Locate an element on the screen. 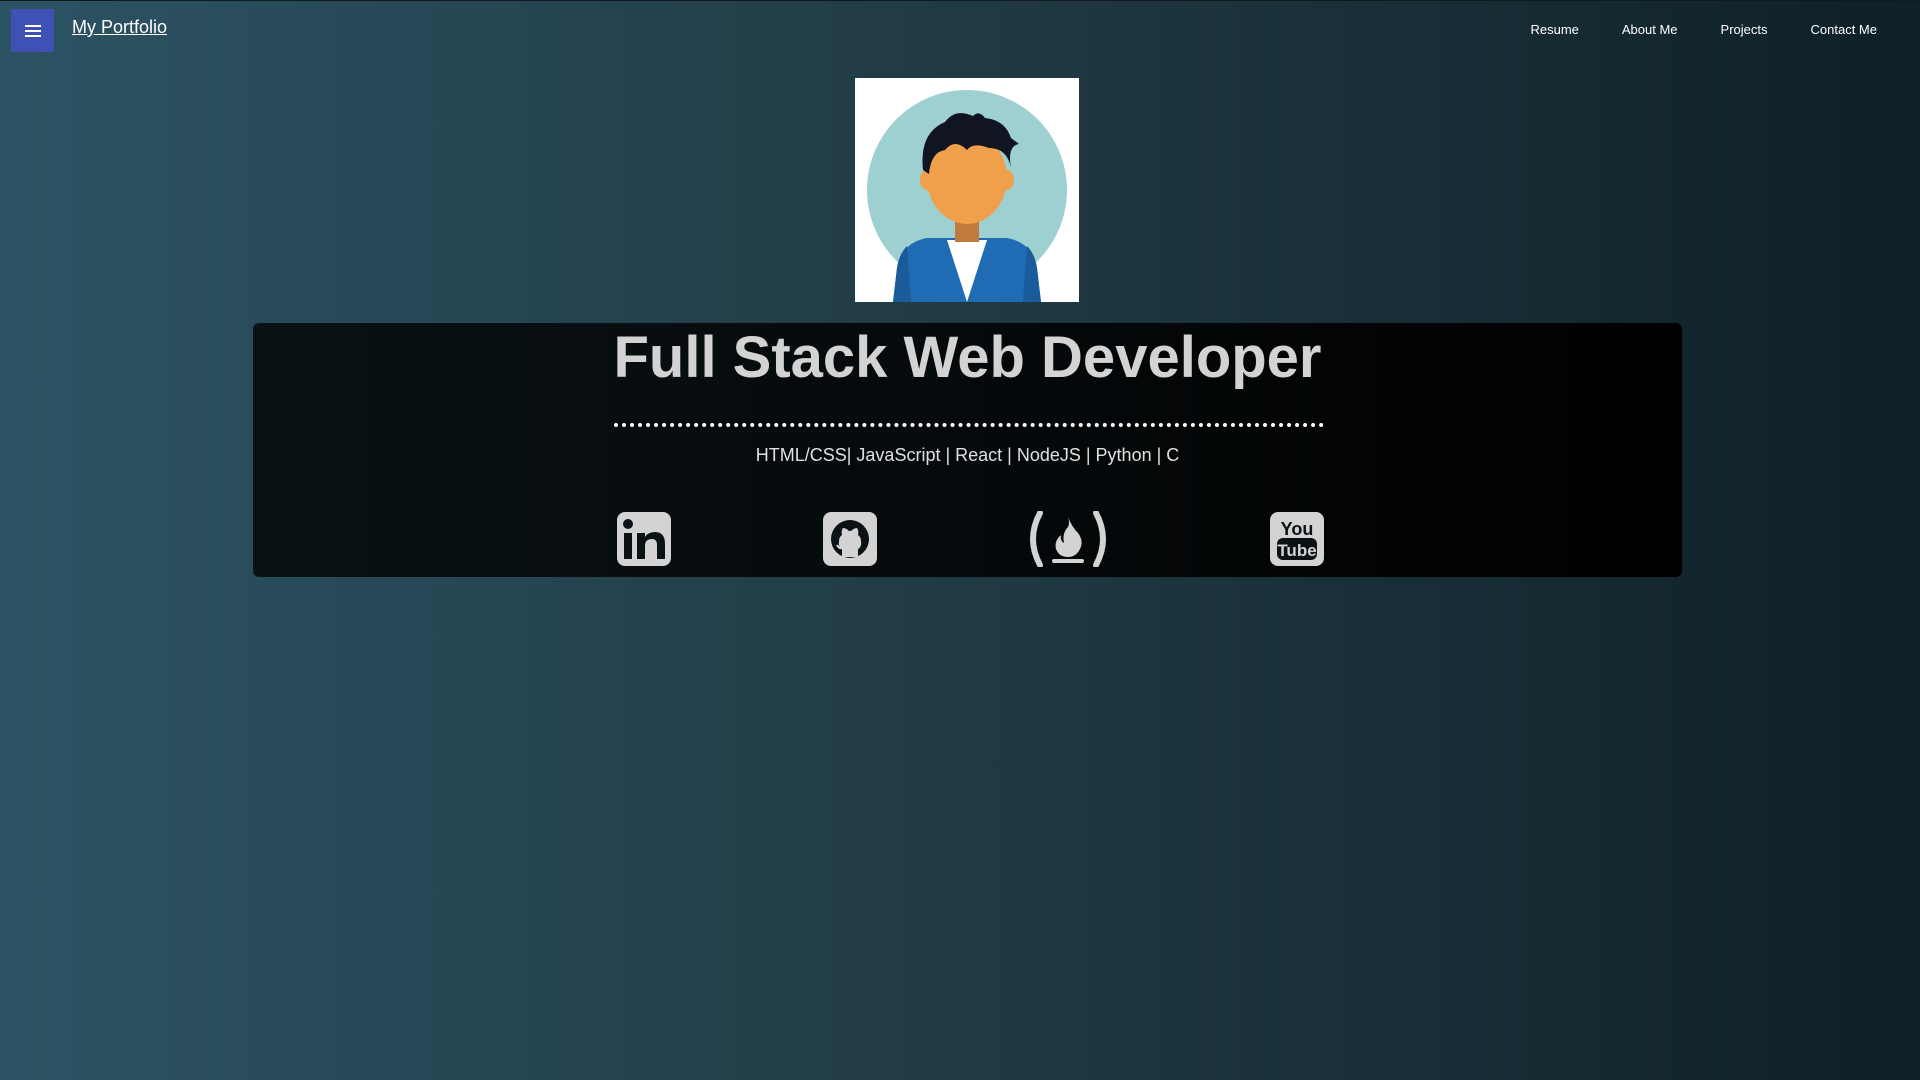 The image size is (1920, 1080). svg-text: You is located at coordinates (1297, 529).